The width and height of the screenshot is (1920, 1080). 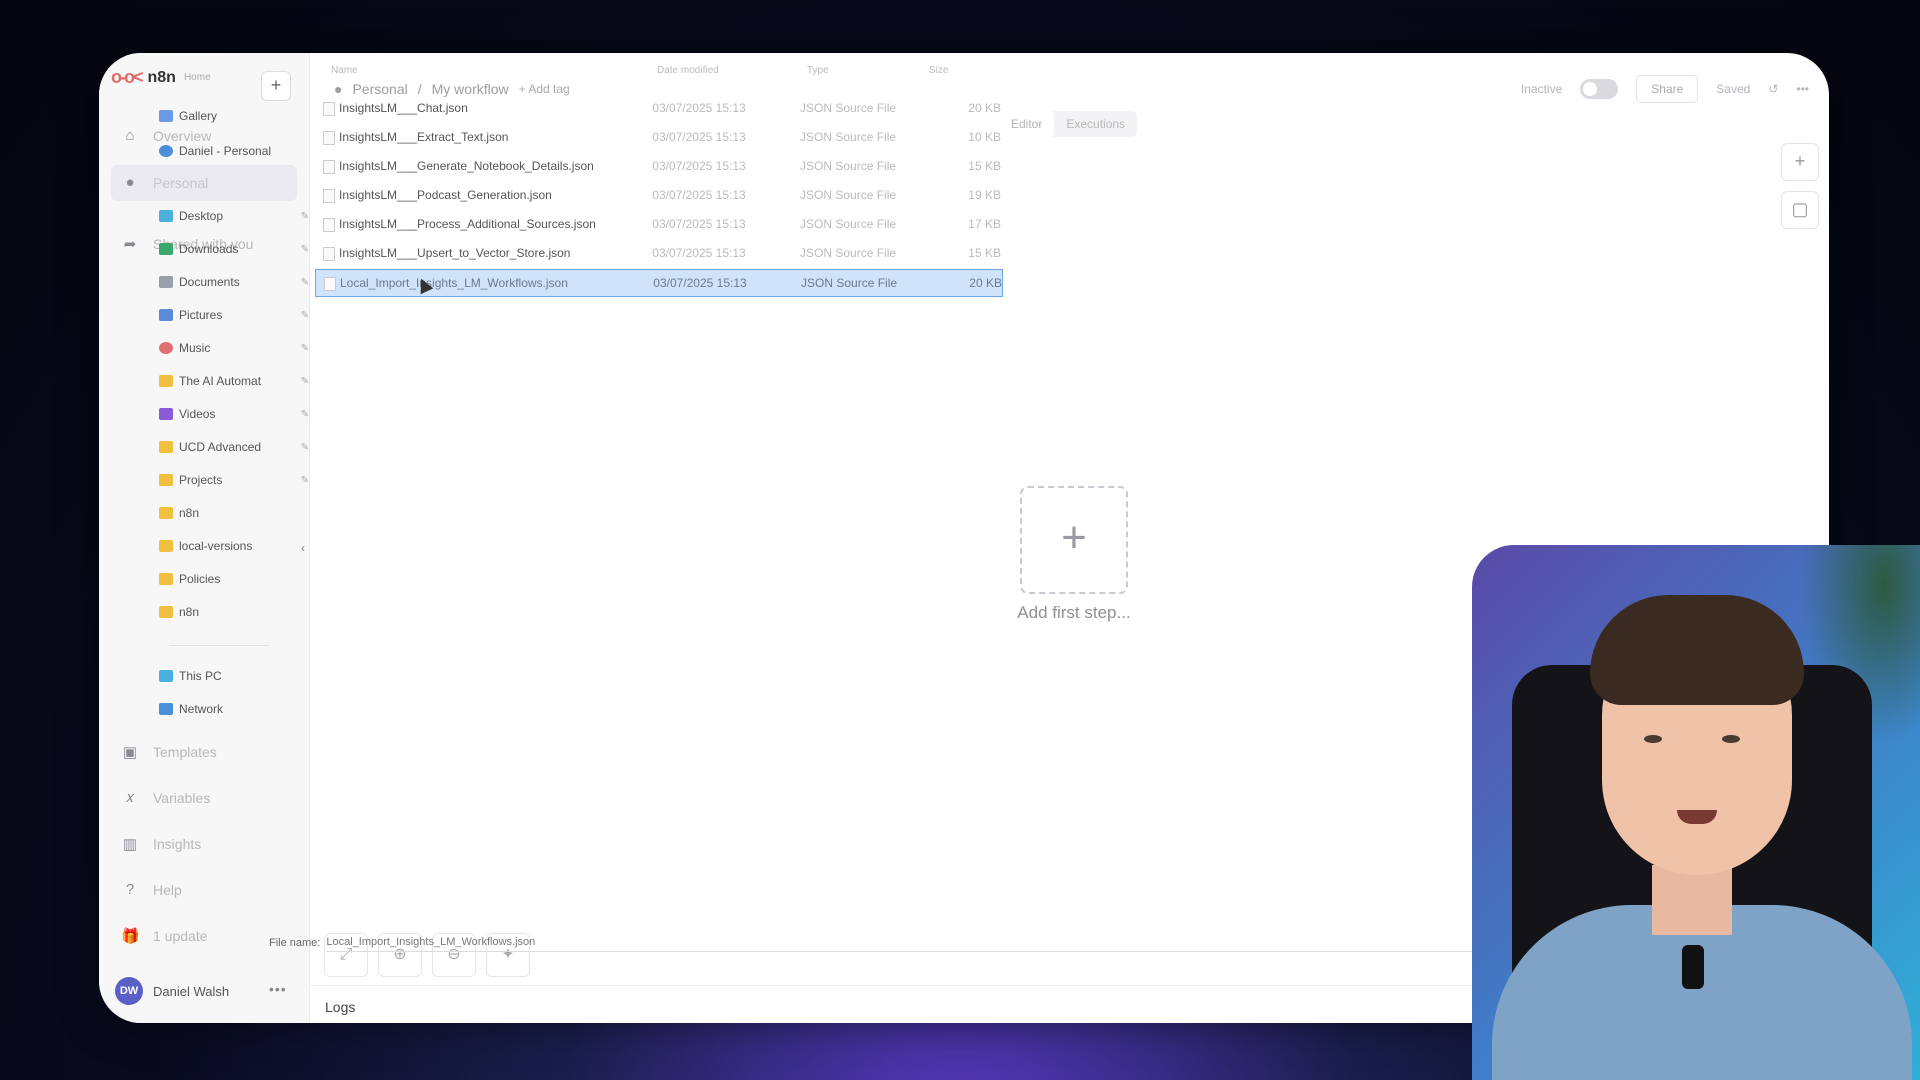 What do you see at coordinates (130, 797) in the screenshot?
I see `variables-icon: 𝑥` at bounding box center [130, 797].